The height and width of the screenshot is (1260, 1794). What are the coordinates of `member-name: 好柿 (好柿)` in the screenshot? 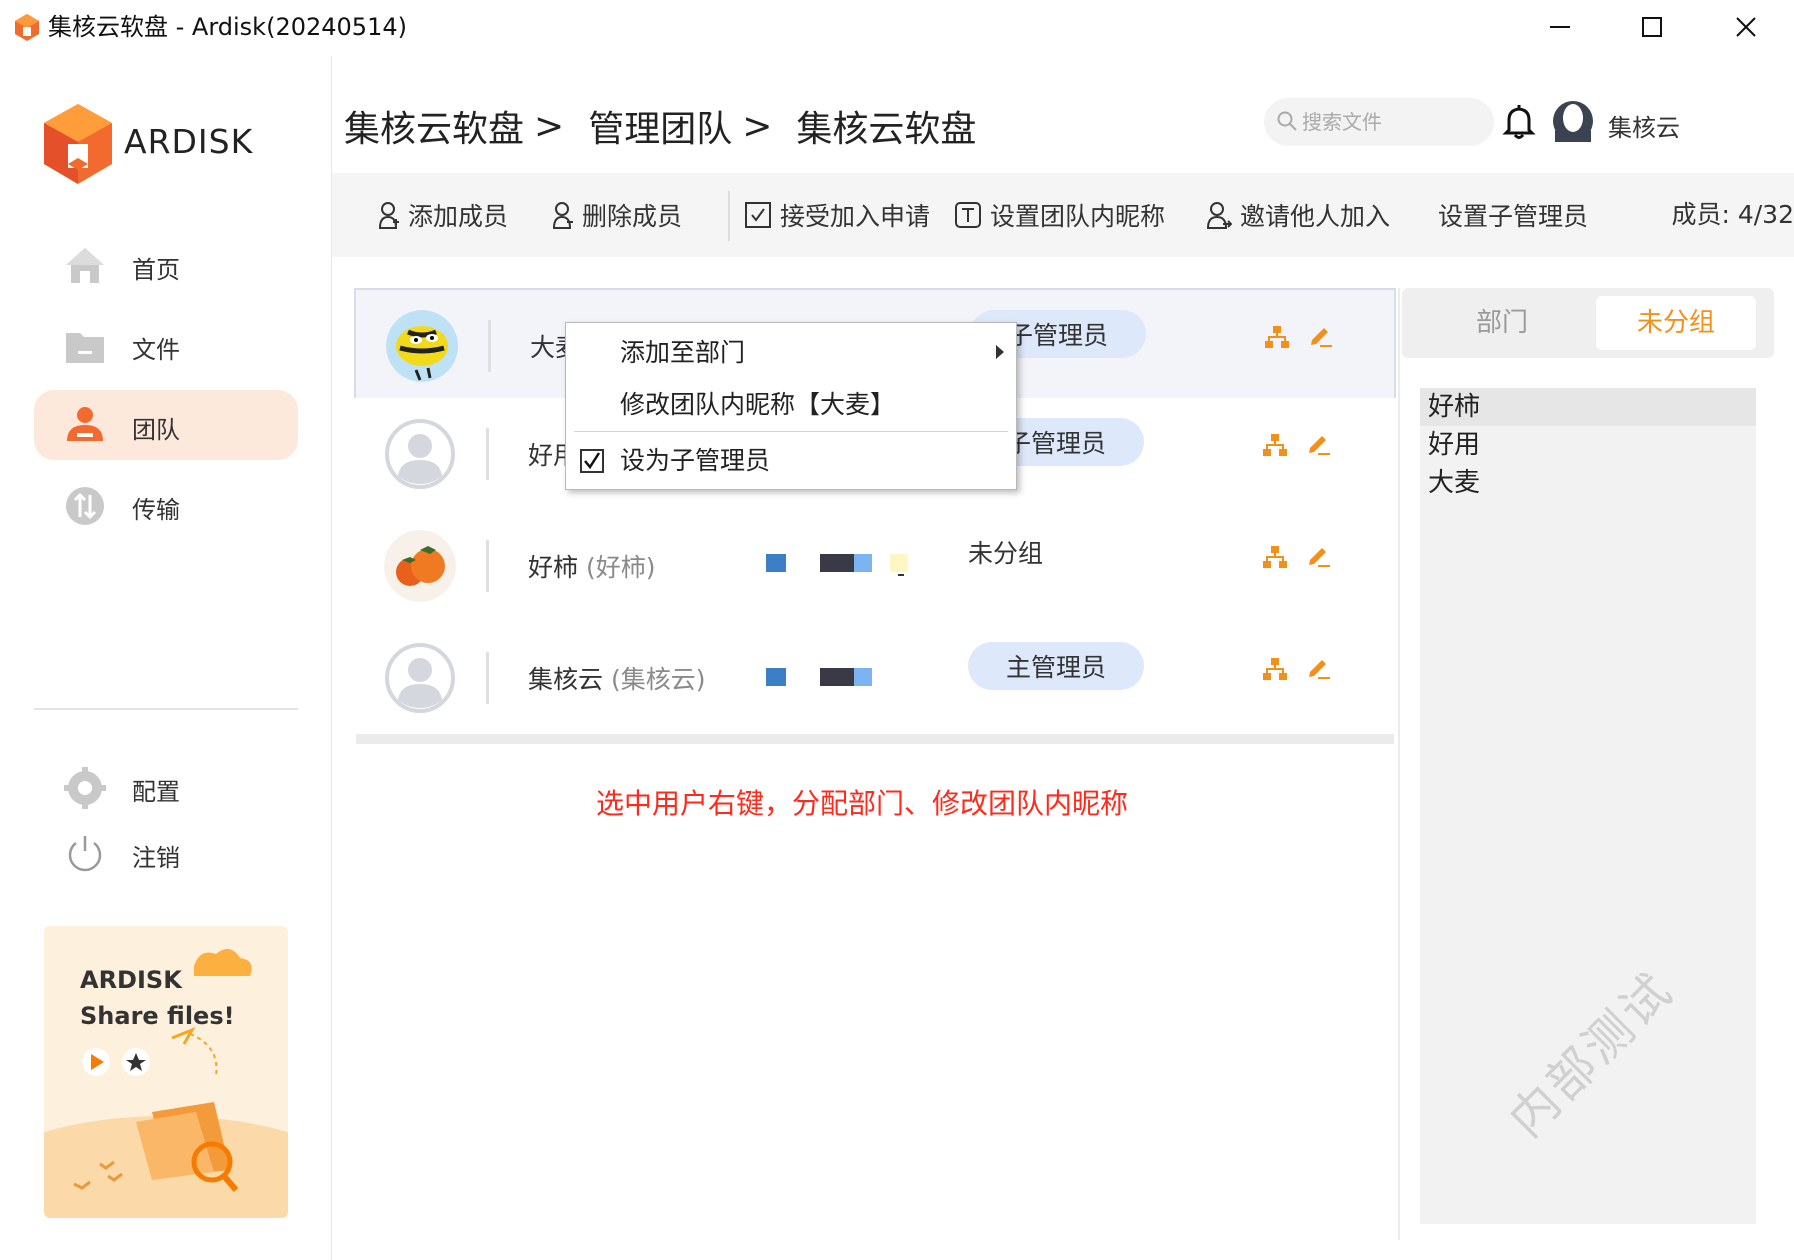 It's located at (591, 566).